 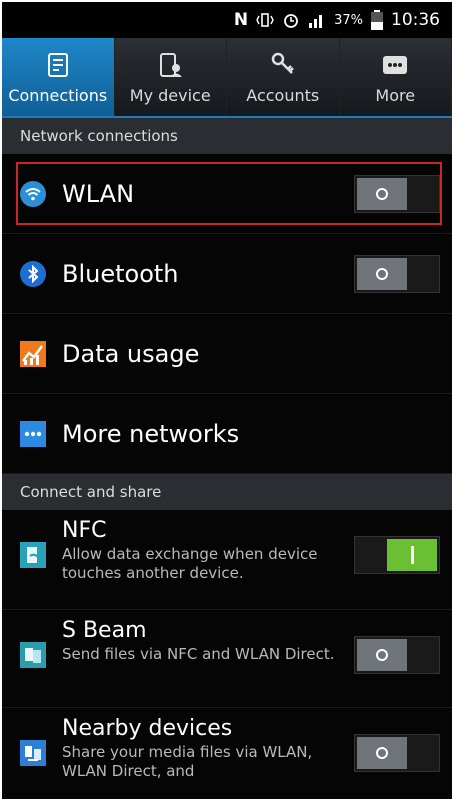 What do you see at coordinates (57, 64) in the screenshot?
I see `connections-icon` at bounding box center [57, 64].